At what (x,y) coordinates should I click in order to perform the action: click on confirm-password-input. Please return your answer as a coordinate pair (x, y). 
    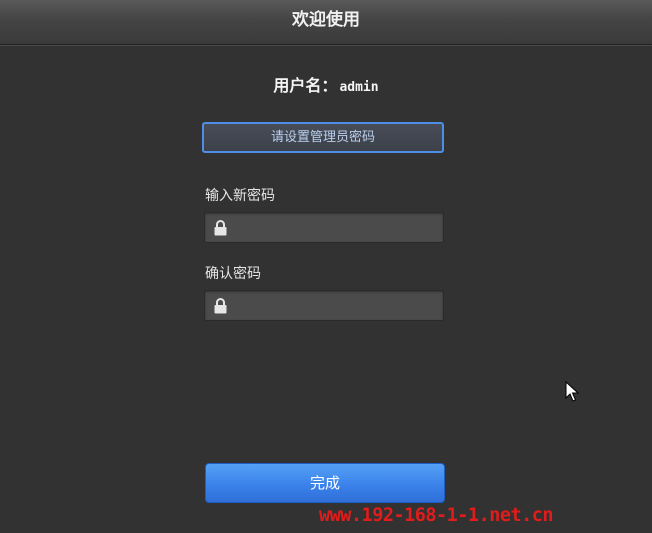
    Looking at the image, I should click on (335, 305).